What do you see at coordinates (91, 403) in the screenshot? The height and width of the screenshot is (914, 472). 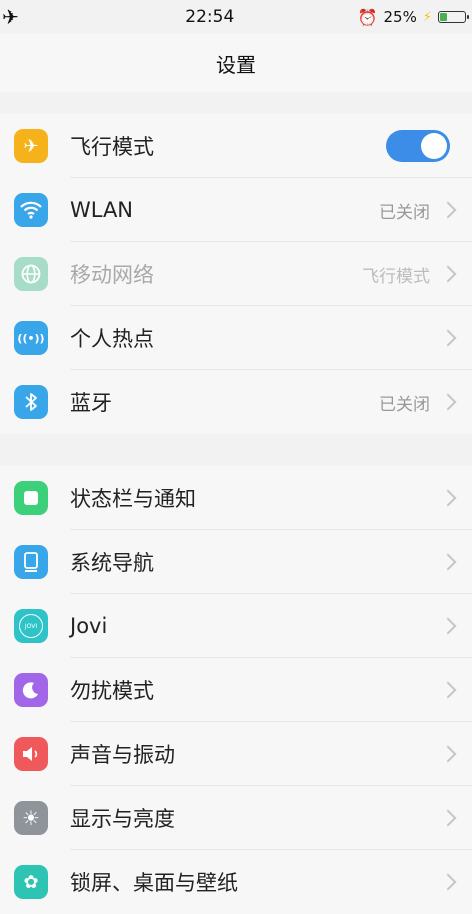 I see `row-label: 蓝牙` at bounding box center [91, 403].